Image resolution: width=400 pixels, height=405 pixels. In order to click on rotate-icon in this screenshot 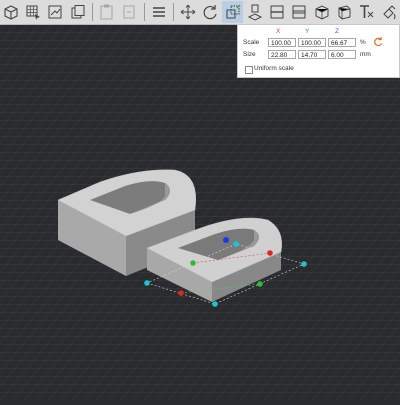, I will do `click(210, 12)`.